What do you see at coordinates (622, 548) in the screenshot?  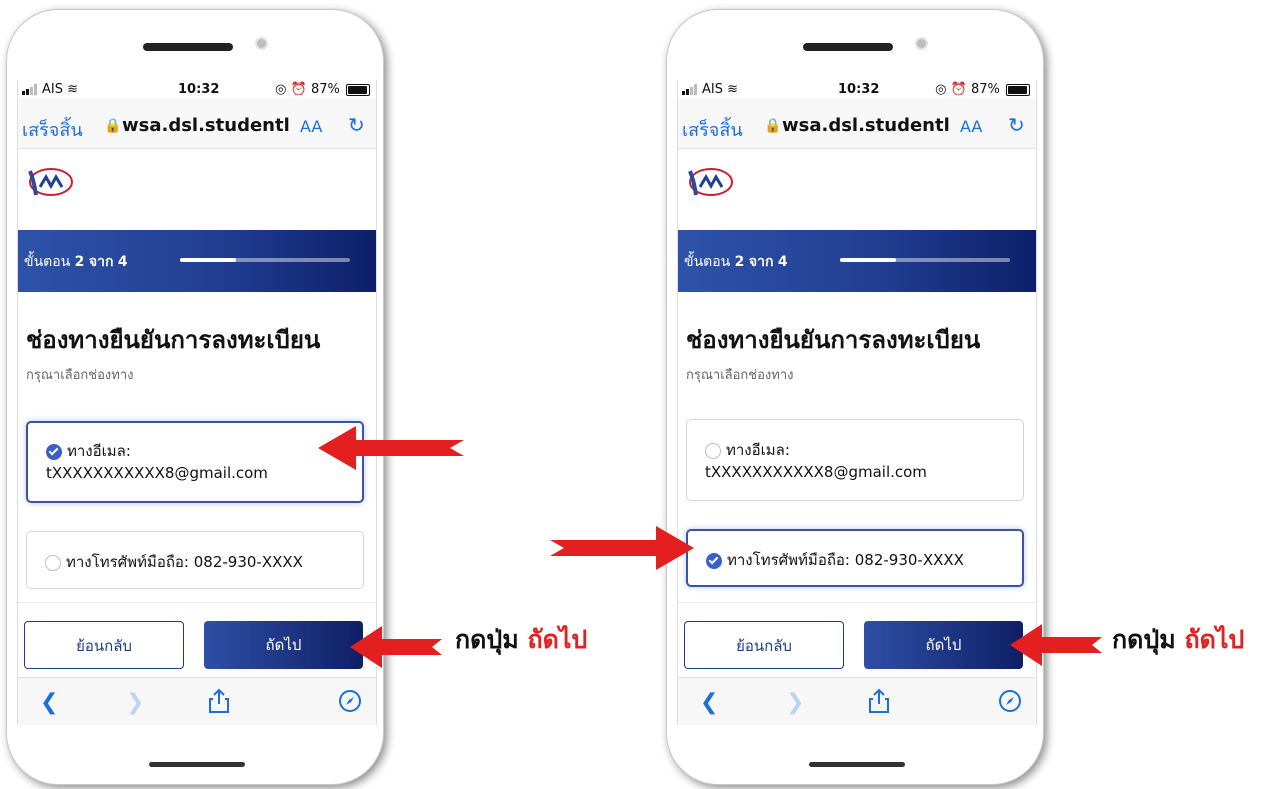 I see `arrow-to-phone-option` at bounding box center [622, 548].